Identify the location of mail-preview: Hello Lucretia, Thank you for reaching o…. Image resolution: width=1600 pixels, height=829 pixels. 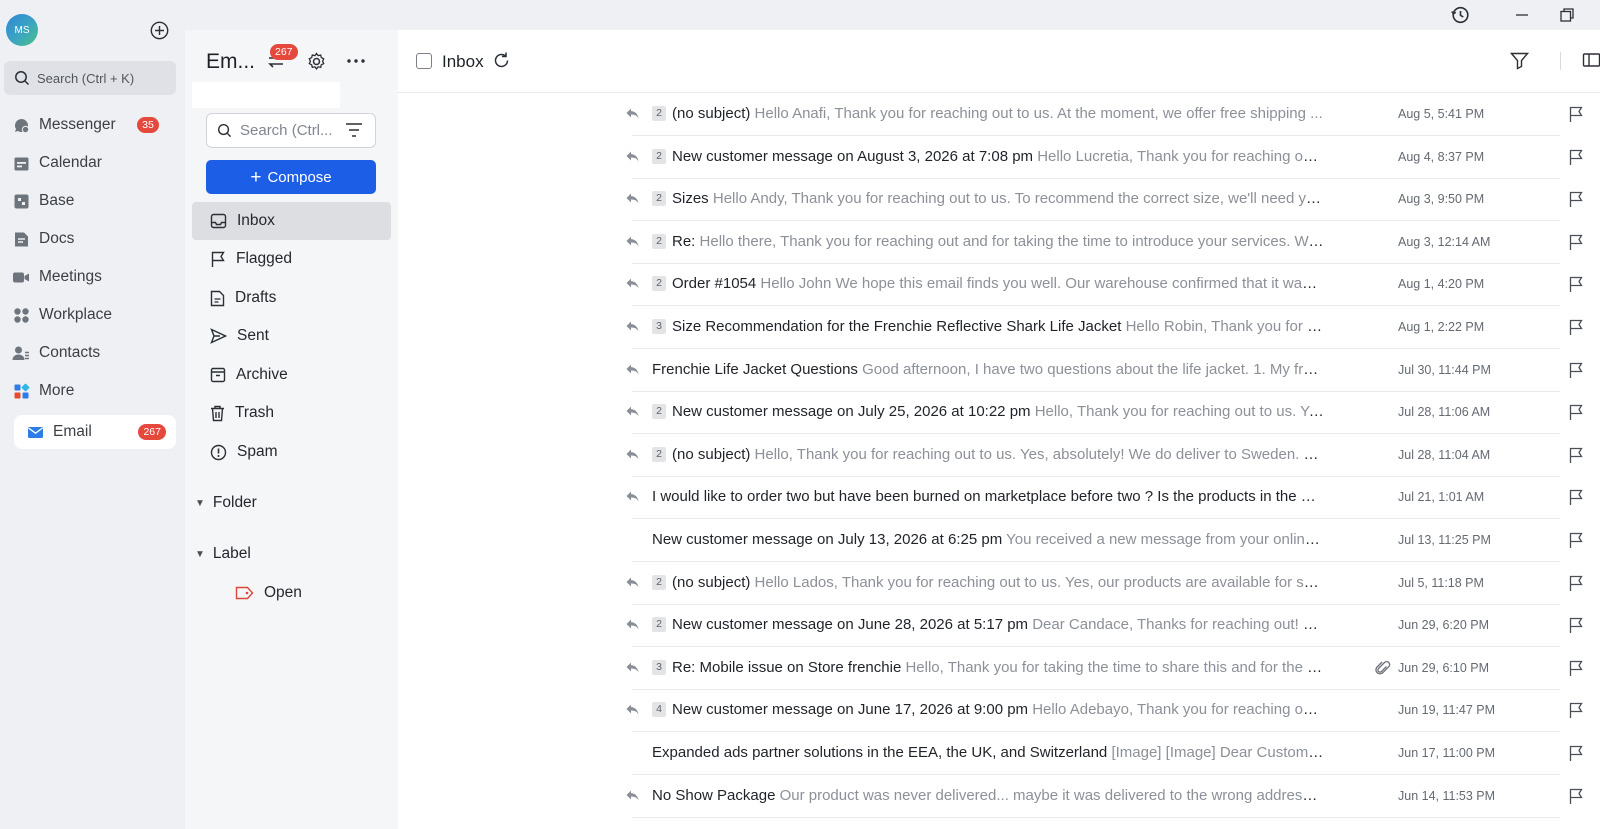
(1180, 156).